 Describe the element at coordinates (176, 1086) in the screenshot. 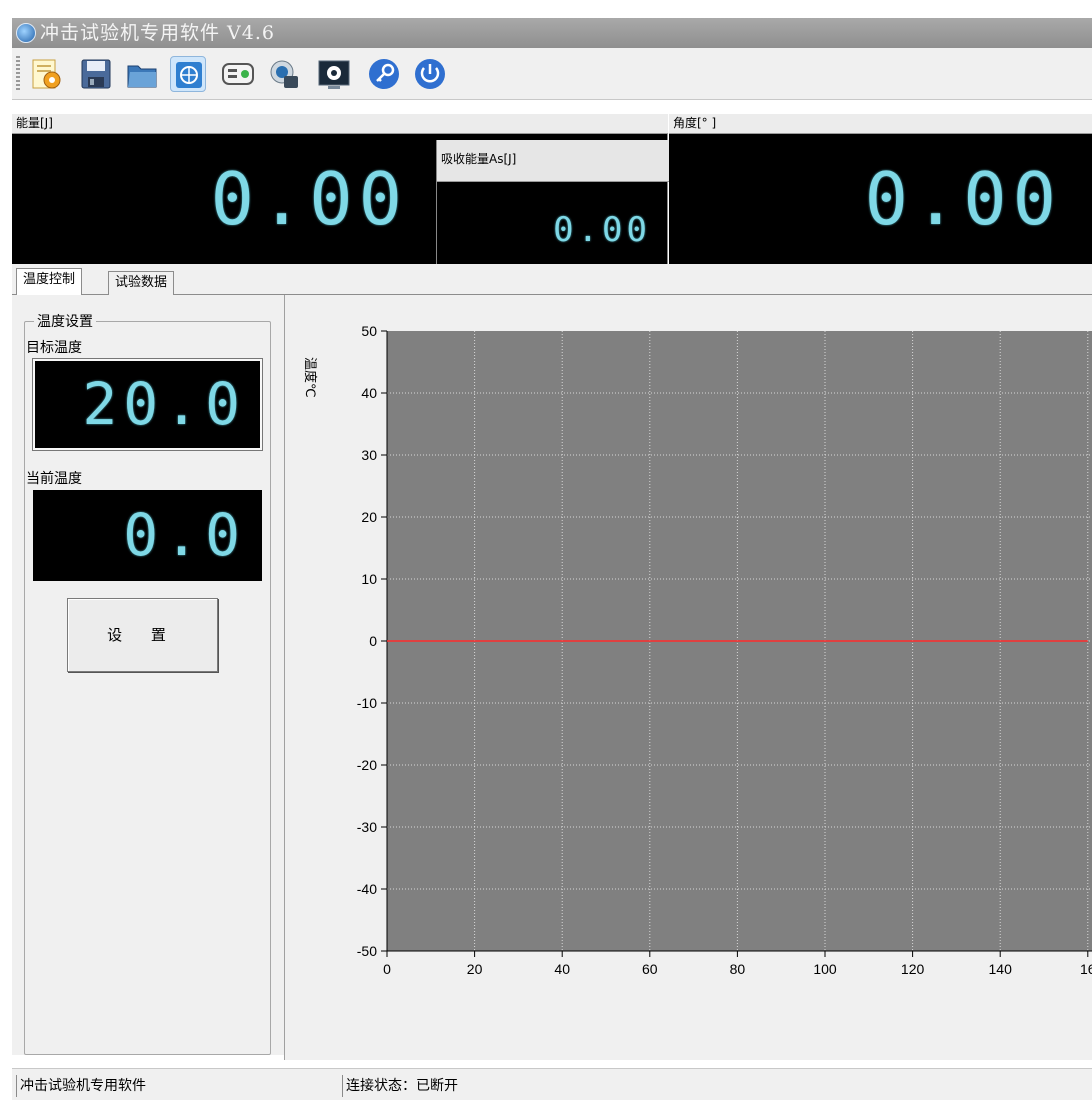

I see `status-app-name: 冲击试验机专用软件` at that location.